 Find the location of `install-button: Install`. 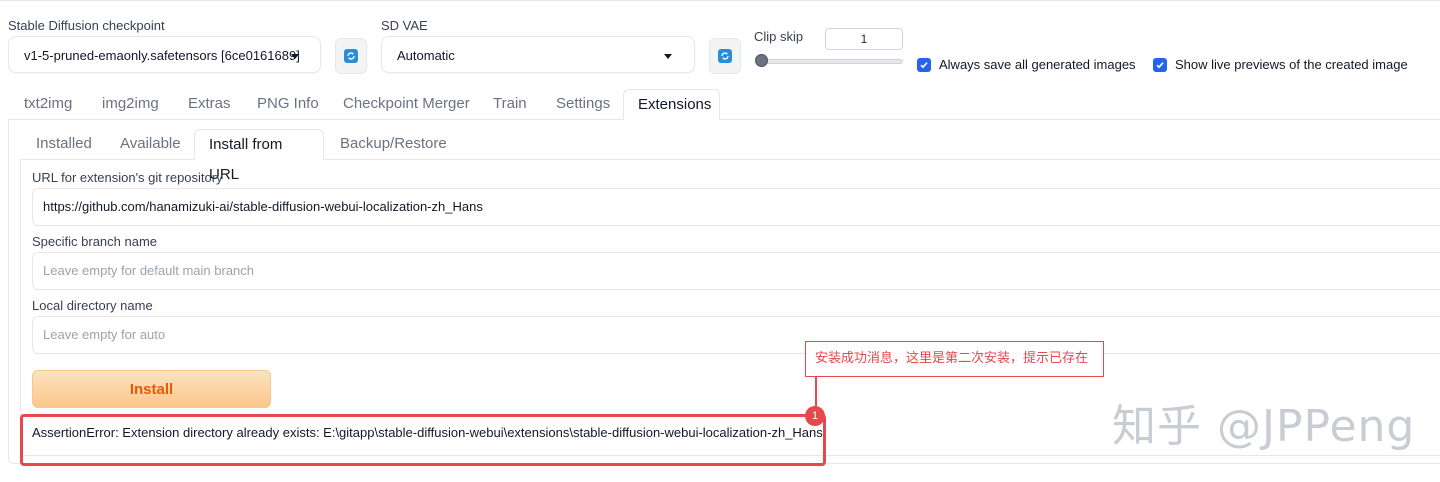

install-button: Install is located at coordinates (151, 389).